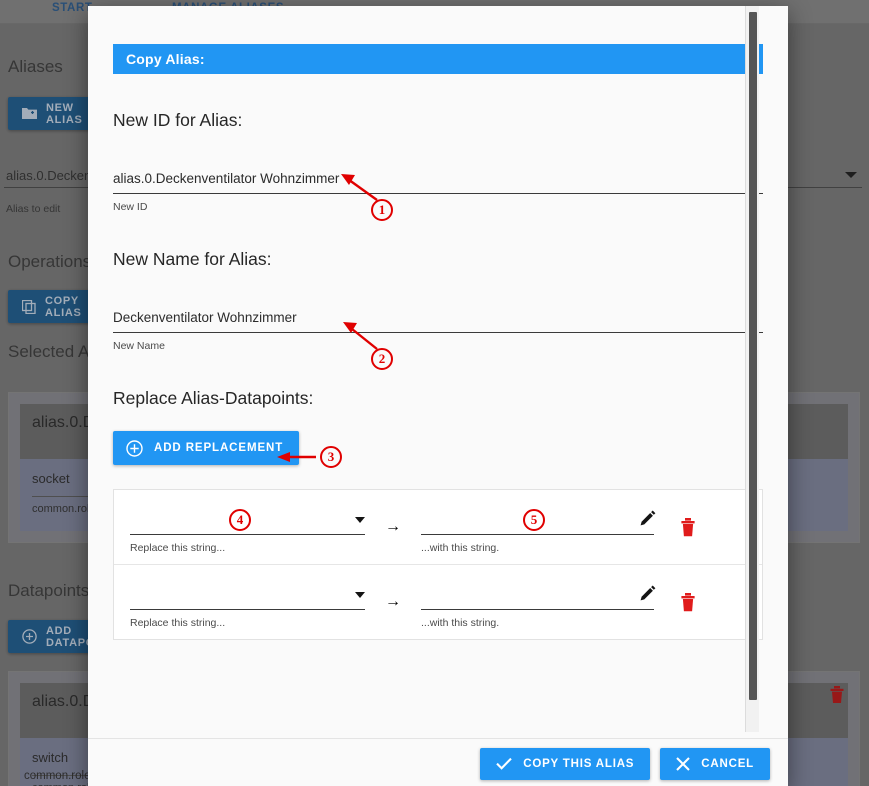 This screenshot has height=786, width=869. What do you see at coordinates (683, 763) in the screenshot?
I see `close-icon` at bounding box center [683, 763].